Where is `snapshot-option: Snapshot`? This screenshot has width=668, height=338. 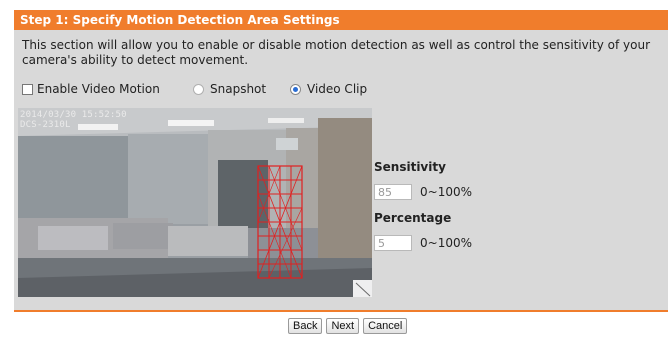 snapshot-option: Snapshot is located at coordinates (229, 89).